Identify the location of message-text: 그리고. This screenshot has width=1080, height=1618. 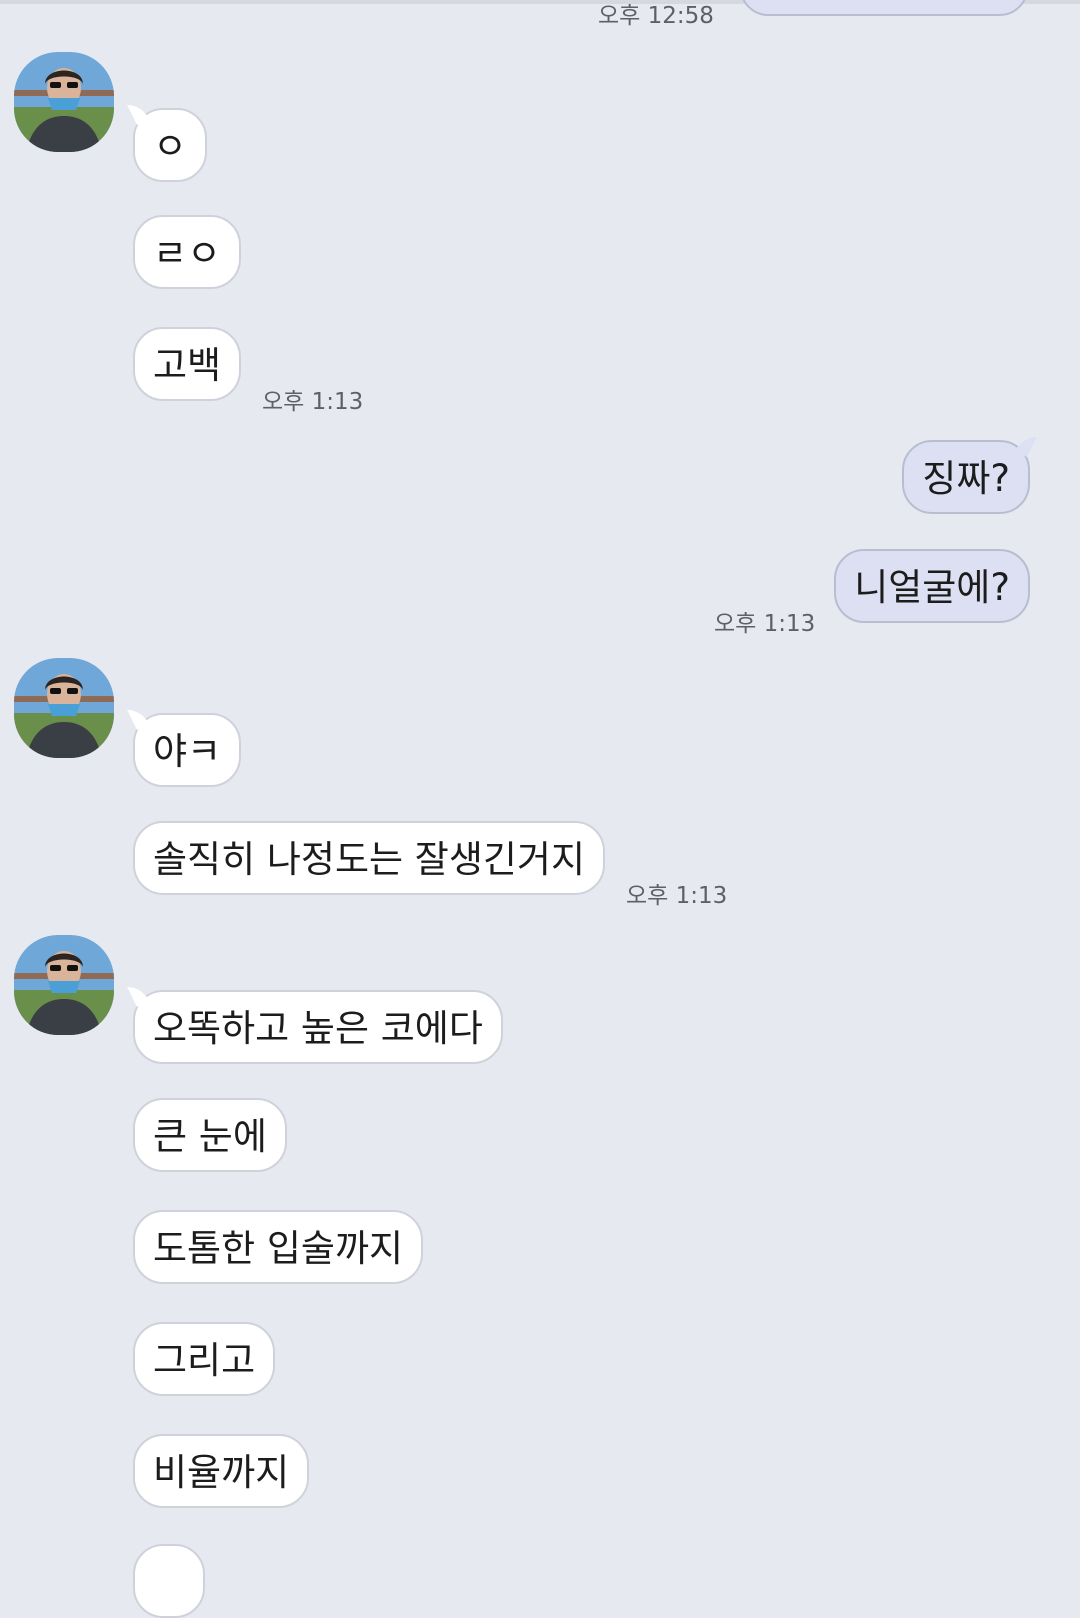
(204, 1360).